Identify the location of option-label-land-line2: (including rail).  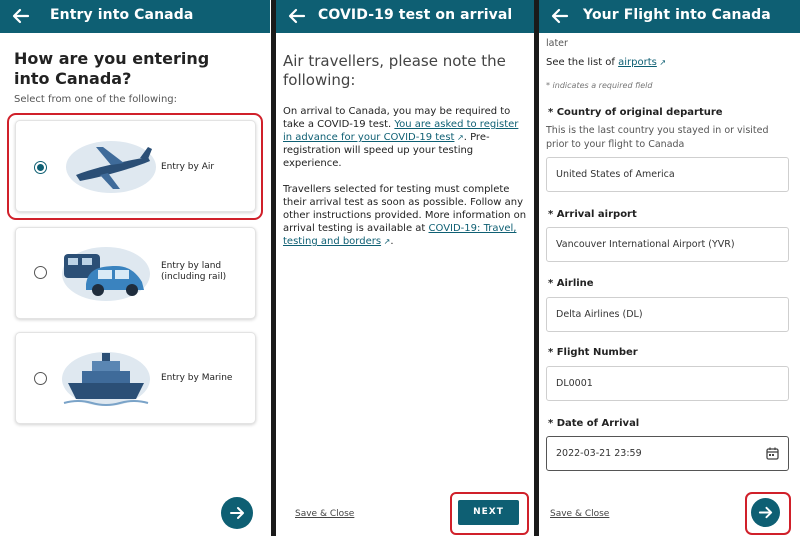
(194, 277).